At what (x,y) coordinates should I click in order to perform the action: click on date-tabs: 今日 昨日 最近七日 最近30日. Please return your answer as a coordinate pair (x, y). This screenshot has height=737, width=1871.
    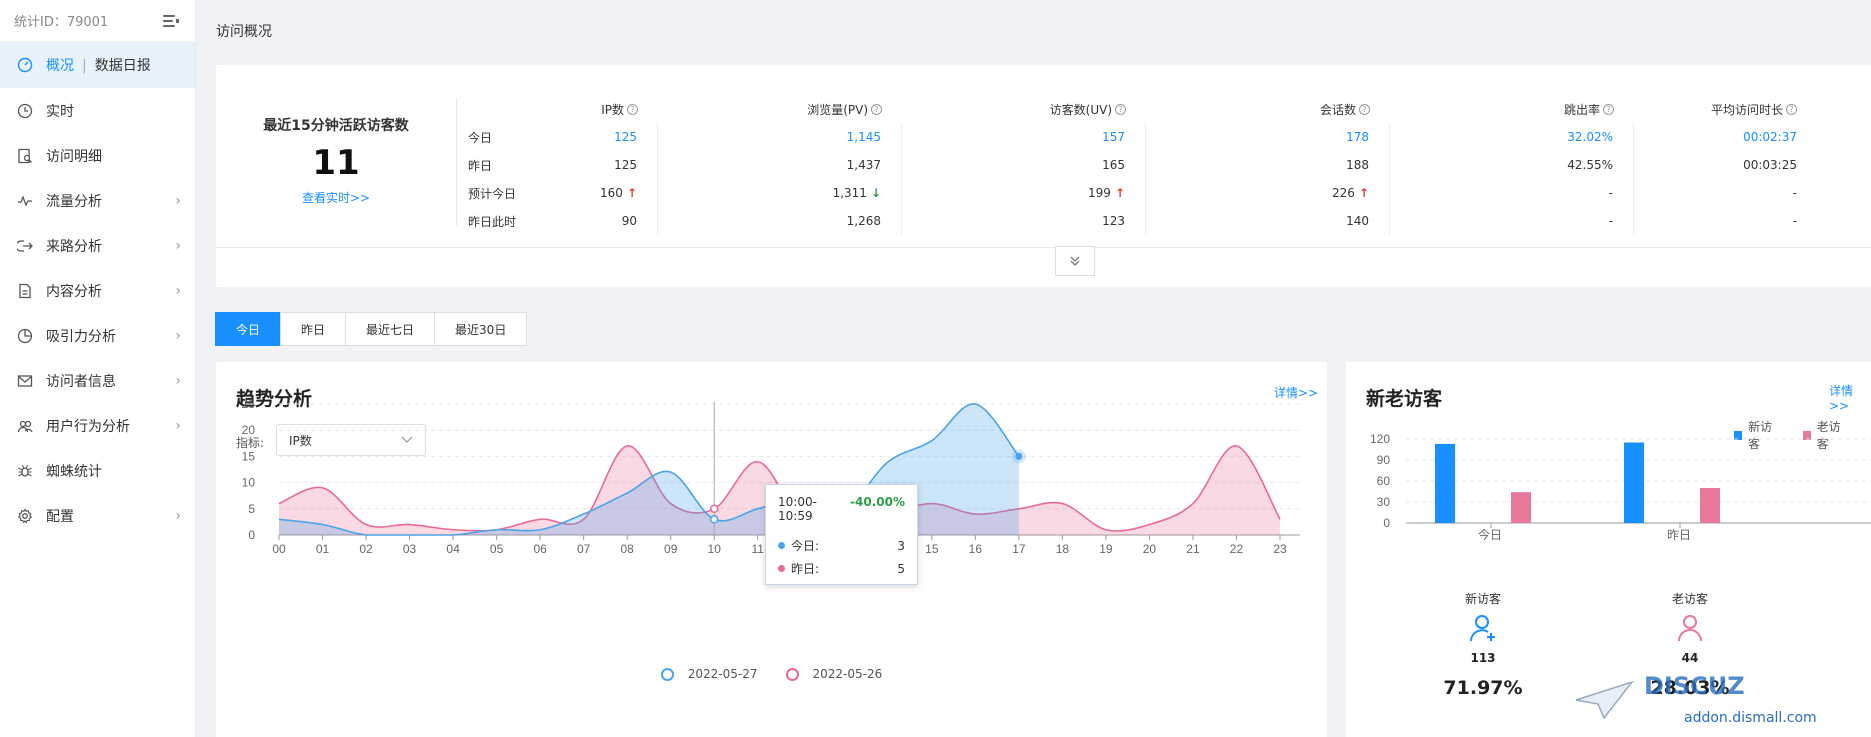
    Looking at the image, I should click on (371, 329).